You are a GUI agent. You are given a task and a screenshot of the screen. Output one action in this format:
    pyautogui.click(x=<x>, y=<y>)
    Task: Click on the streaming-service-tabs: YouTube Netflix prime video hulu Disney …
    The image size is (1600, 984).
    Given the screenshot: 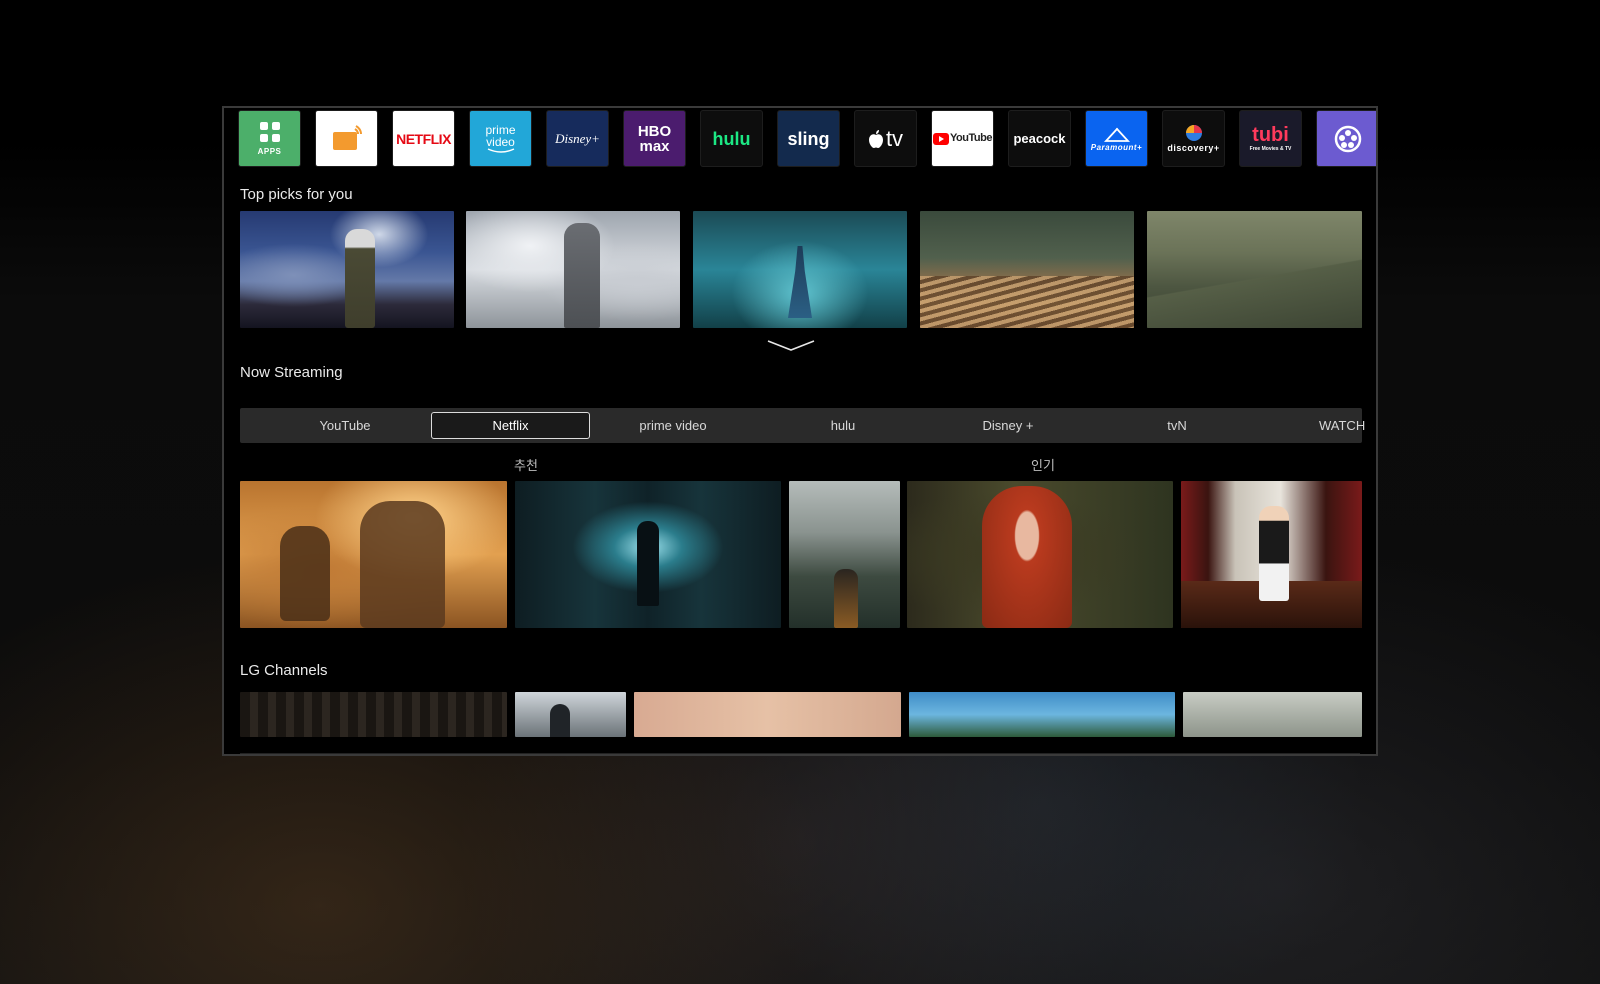 What is the action you would take?
    pyautogui.click(x=802, y=425)
    